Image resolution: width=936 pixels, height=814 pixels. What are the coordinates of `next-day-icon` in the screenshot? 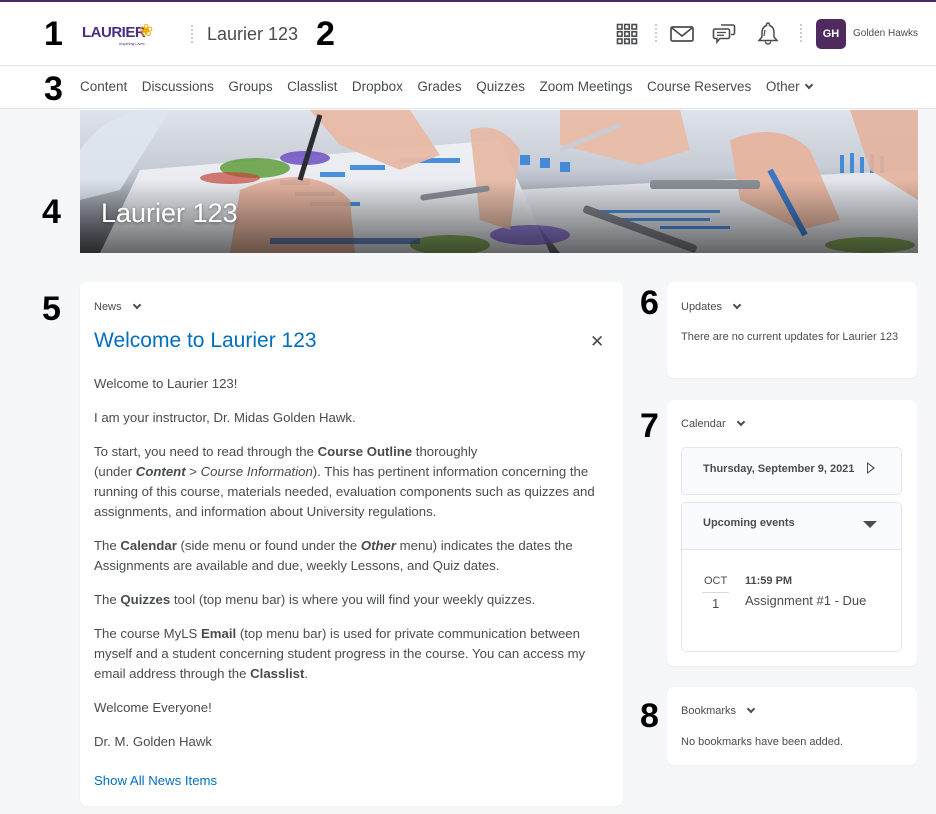 It's located at (871, 468).